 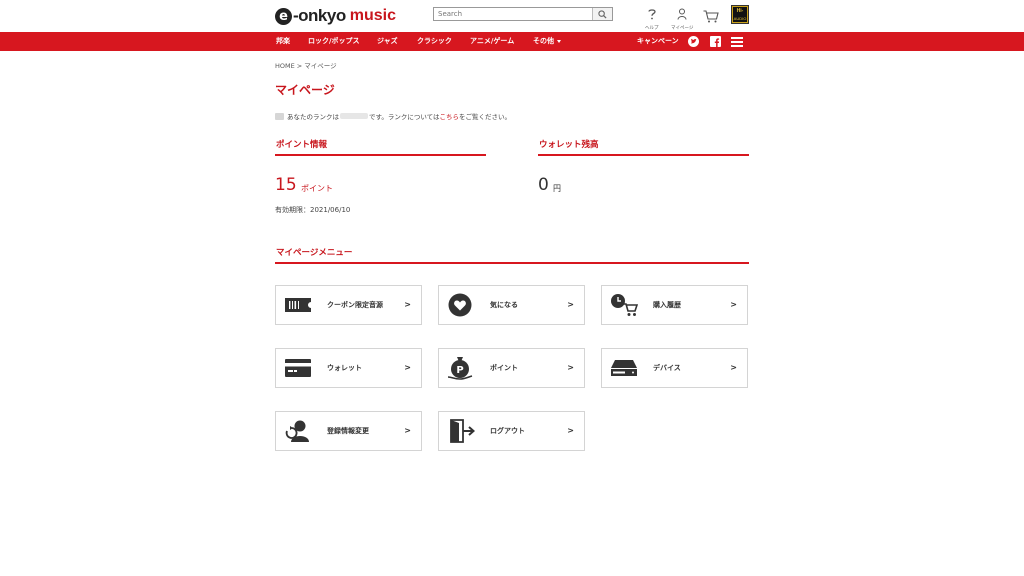 I want to click on hires-logo-top: Hi-Res, so click(x=740, y=14).